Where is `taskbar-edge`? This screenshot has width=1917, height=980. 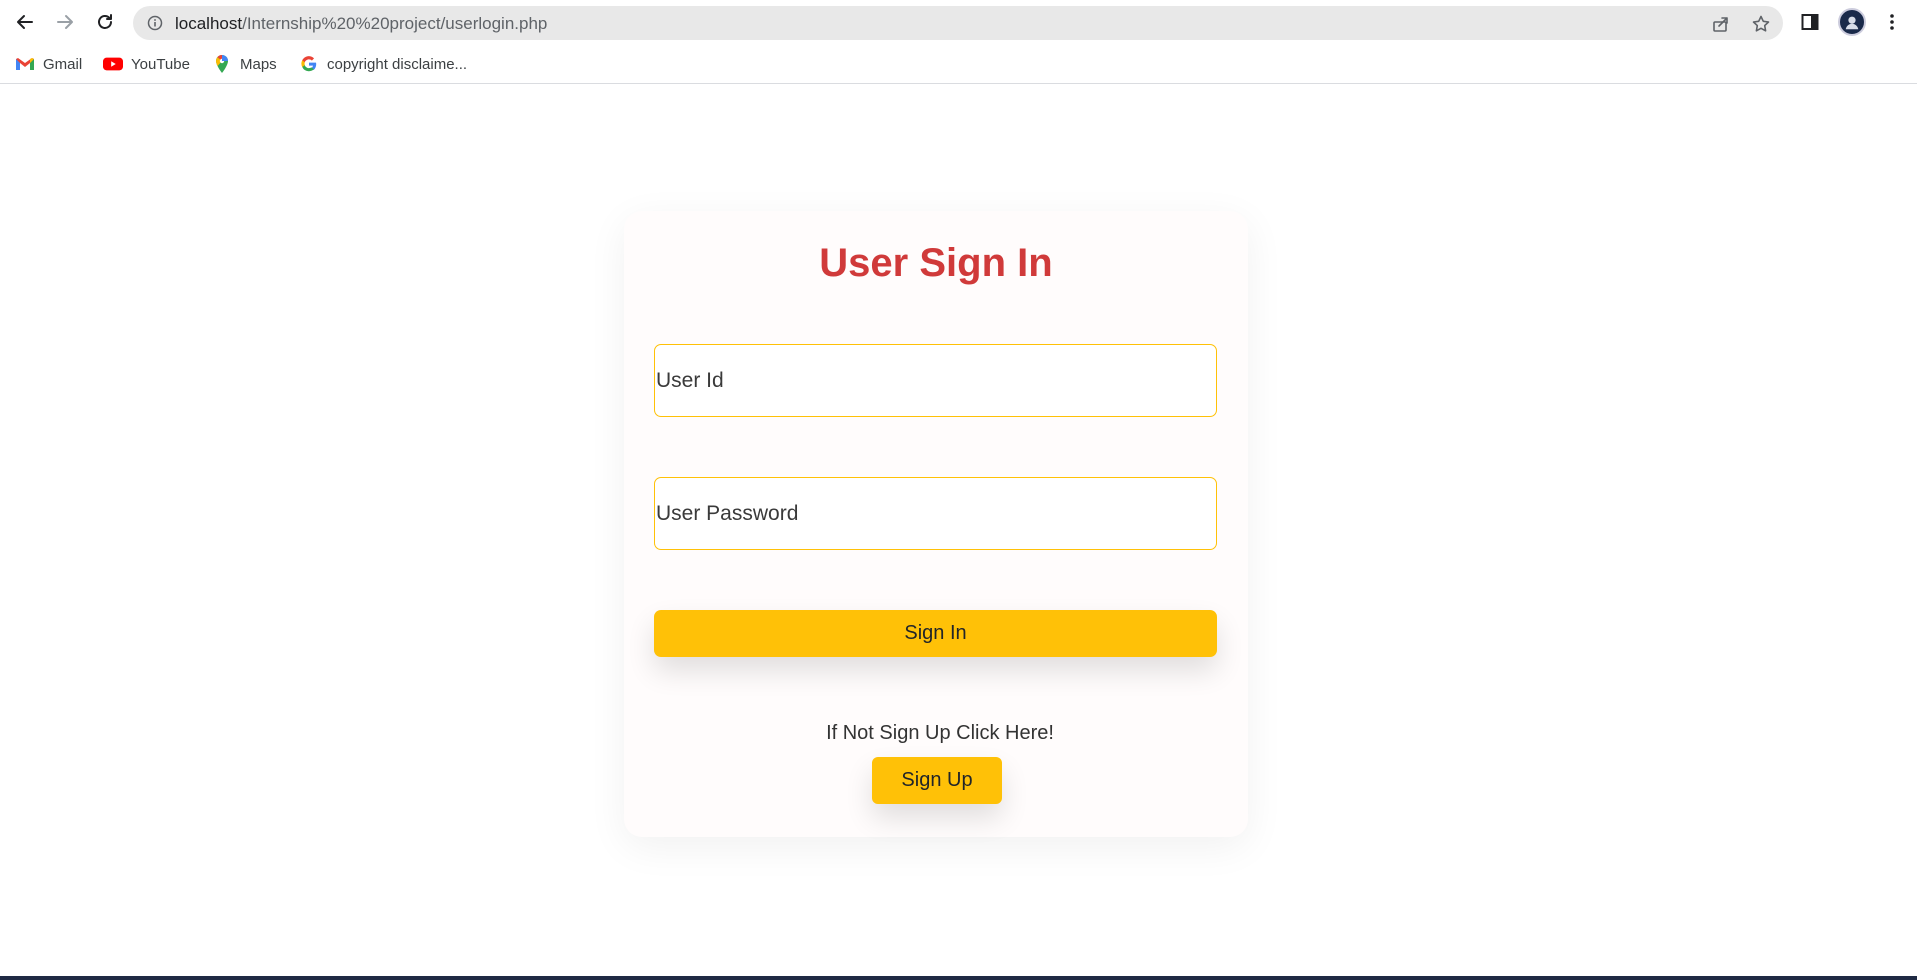 taskbar-edge is located at coordinates (958, 978).